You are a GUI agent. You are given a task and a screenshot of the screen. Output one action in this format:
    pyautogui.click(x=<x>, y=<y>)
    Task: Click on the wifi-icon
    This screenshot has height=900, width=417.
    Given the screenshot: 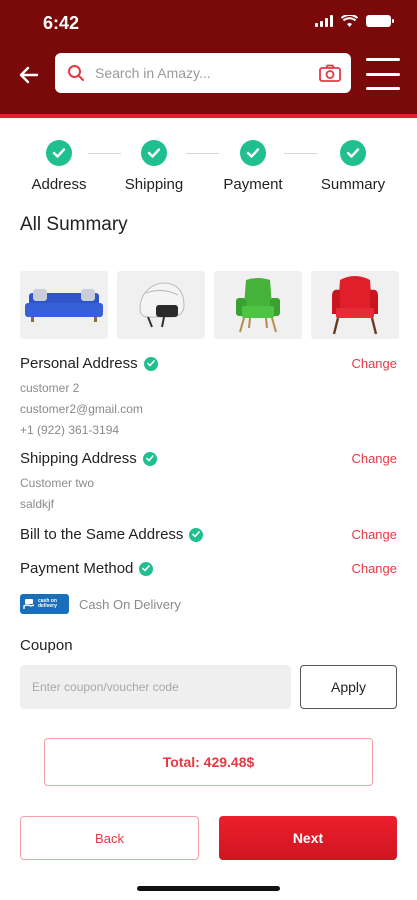 What is the action you would take?
    pyautogui.click(x=349, y=21)
    